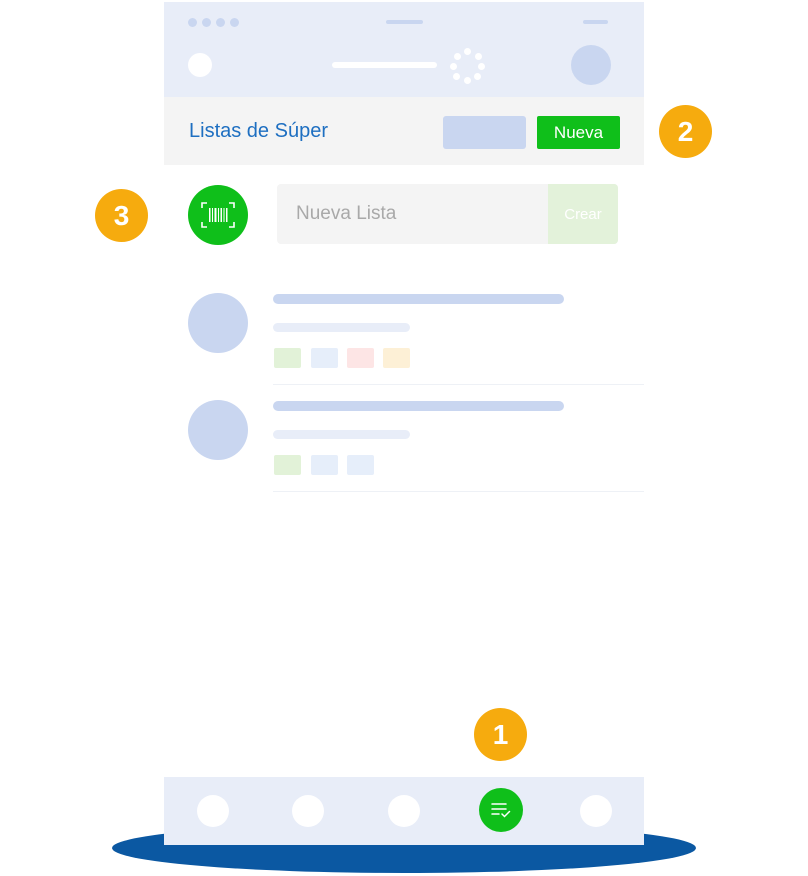  I want to click on secondary-button, so click(484, 132).